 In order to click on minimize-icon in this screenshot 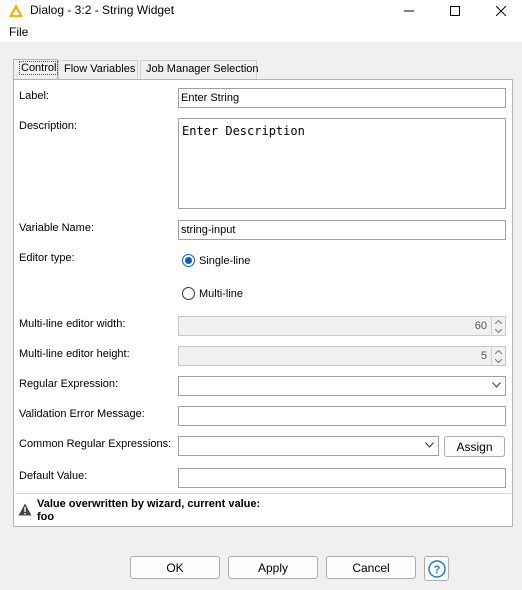, I will do `click(409, 11)`.